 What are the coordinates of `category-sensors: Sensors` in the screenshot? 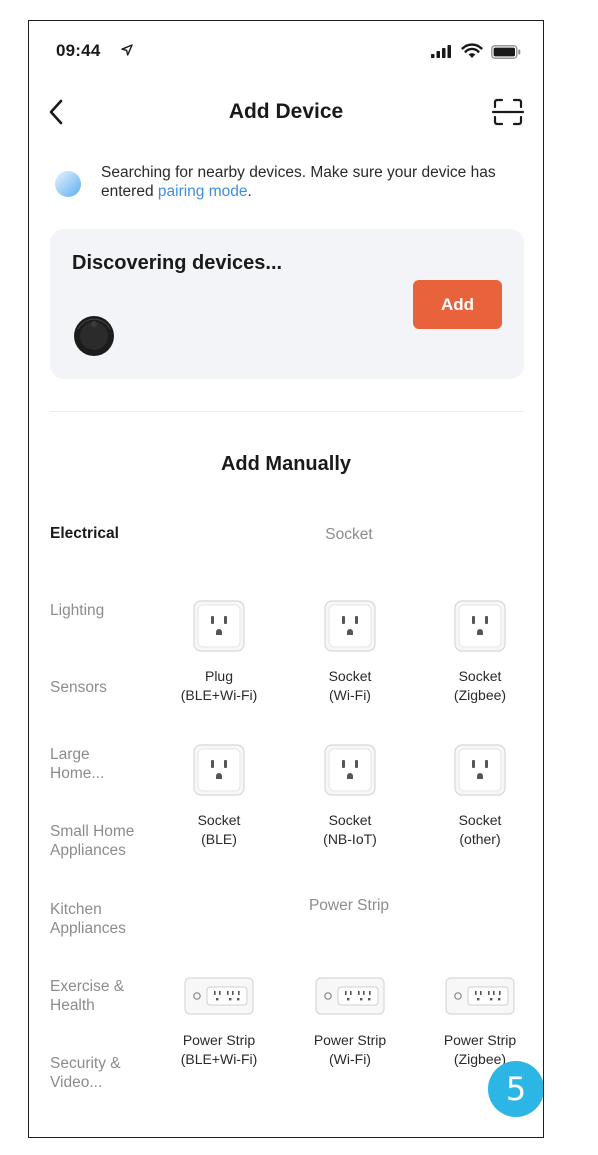 It's located at (105, 687).